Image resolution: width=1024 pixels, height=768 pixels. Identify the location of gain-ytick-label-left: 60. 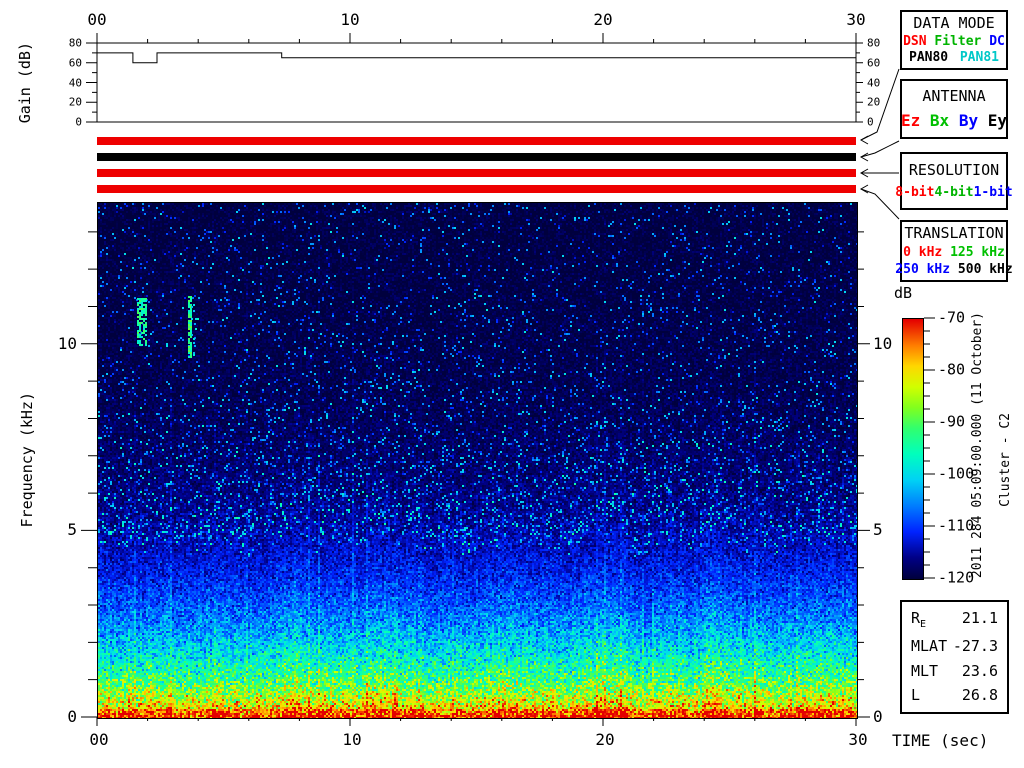
(75, 63).